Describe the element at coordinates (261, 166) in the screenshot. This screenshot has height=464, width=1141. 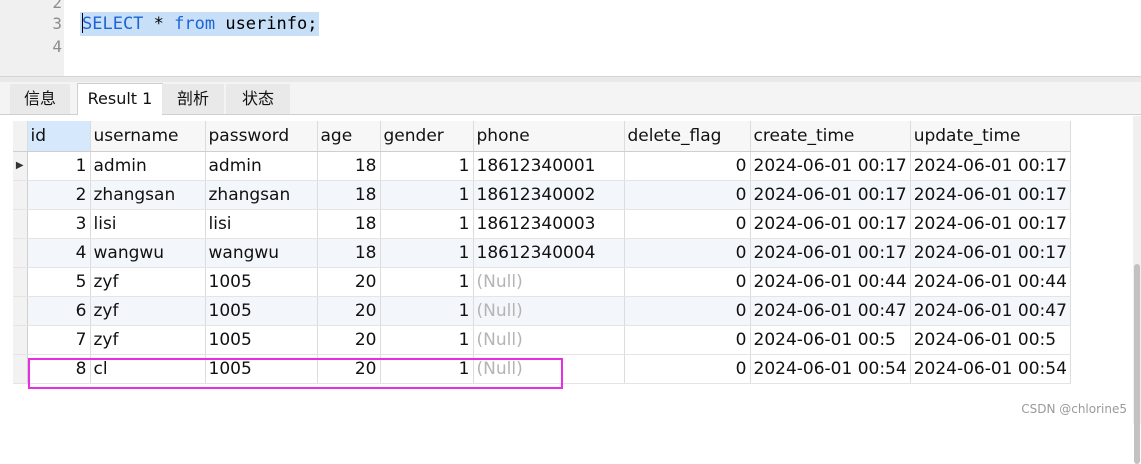
I see `cell-password: admin` at that location.